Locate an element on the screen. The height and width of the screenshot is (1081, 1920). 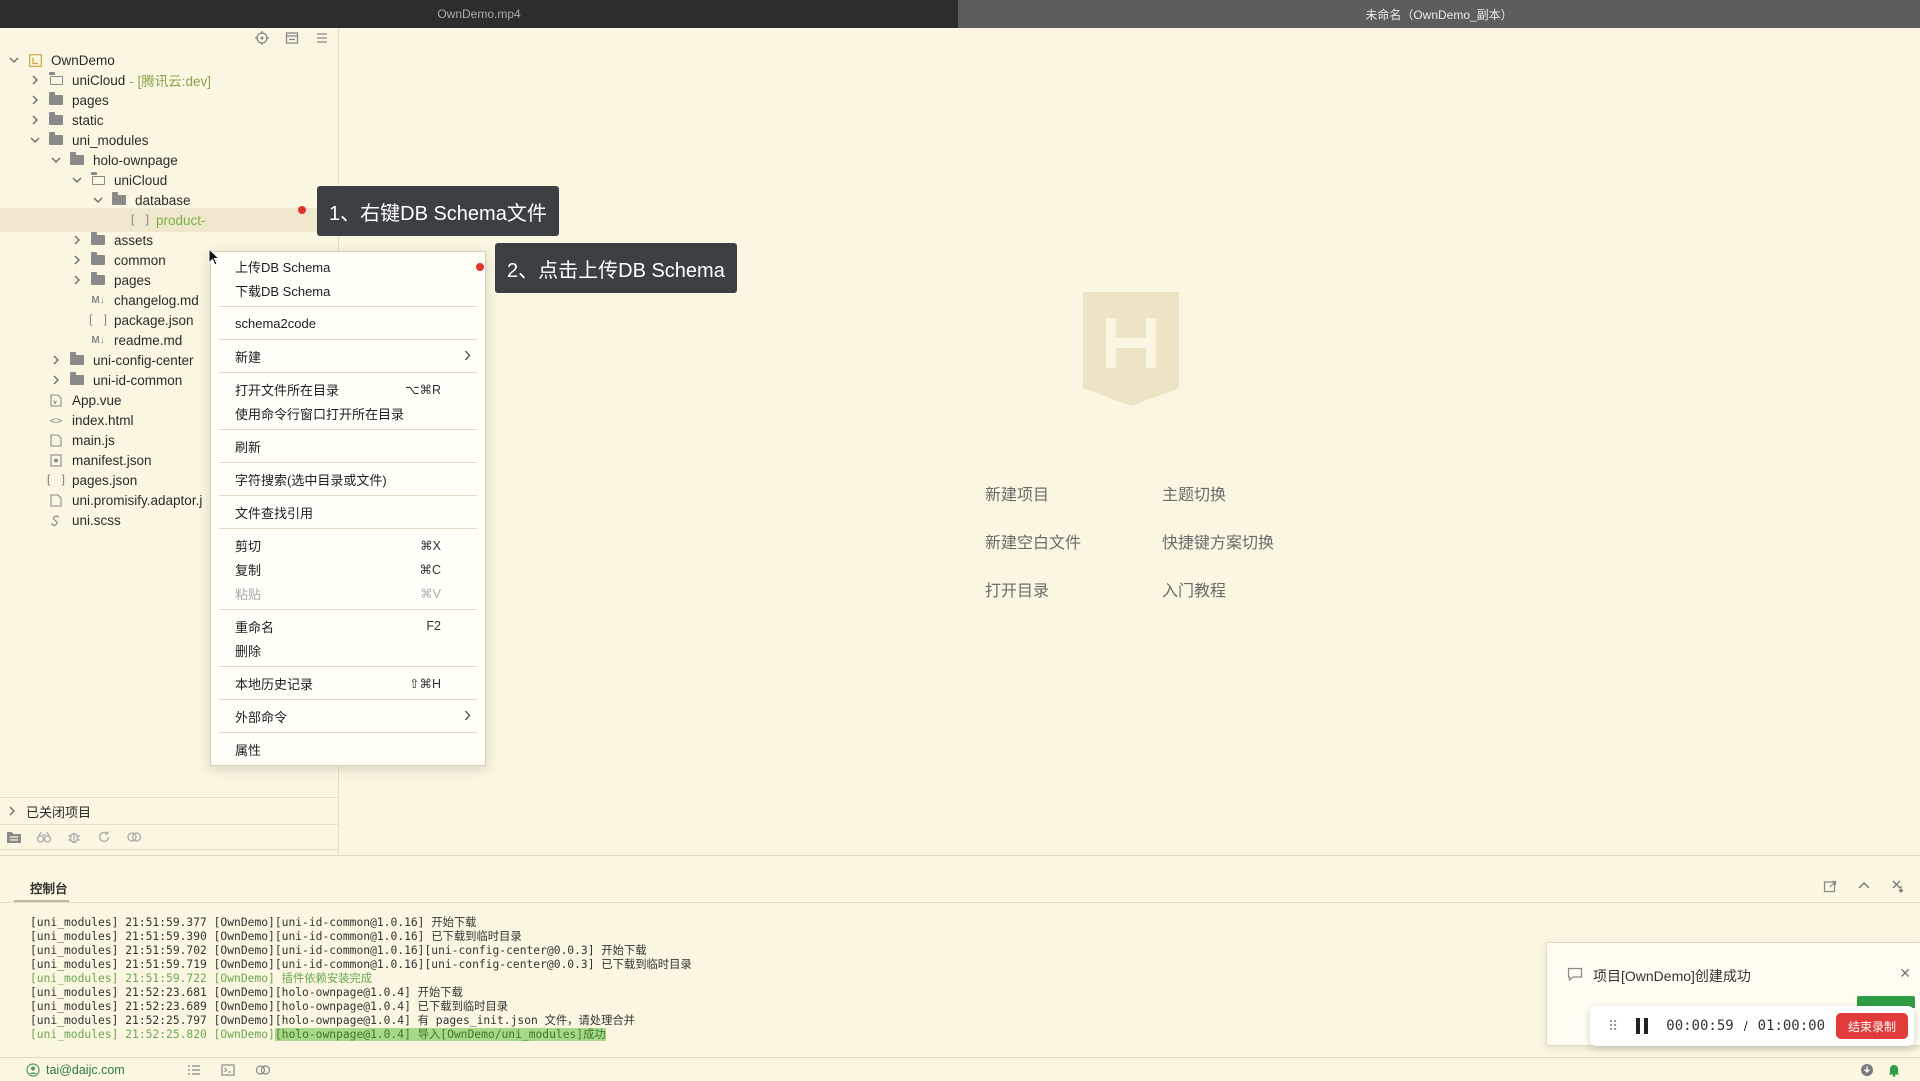
menu-item-label: 重命名 is located at coordinates (255, 627).